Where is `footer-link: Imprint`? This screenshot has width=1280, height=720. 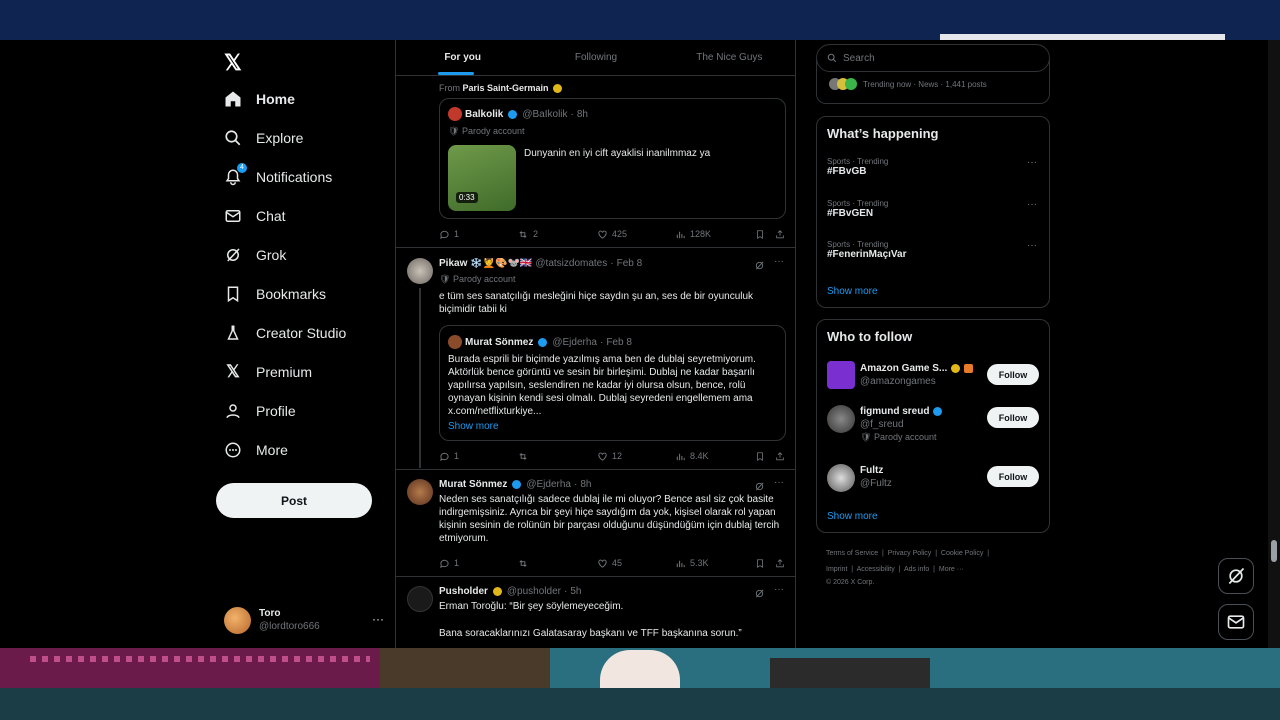 footer-link: Imprint is located at coordinates (836, 569).